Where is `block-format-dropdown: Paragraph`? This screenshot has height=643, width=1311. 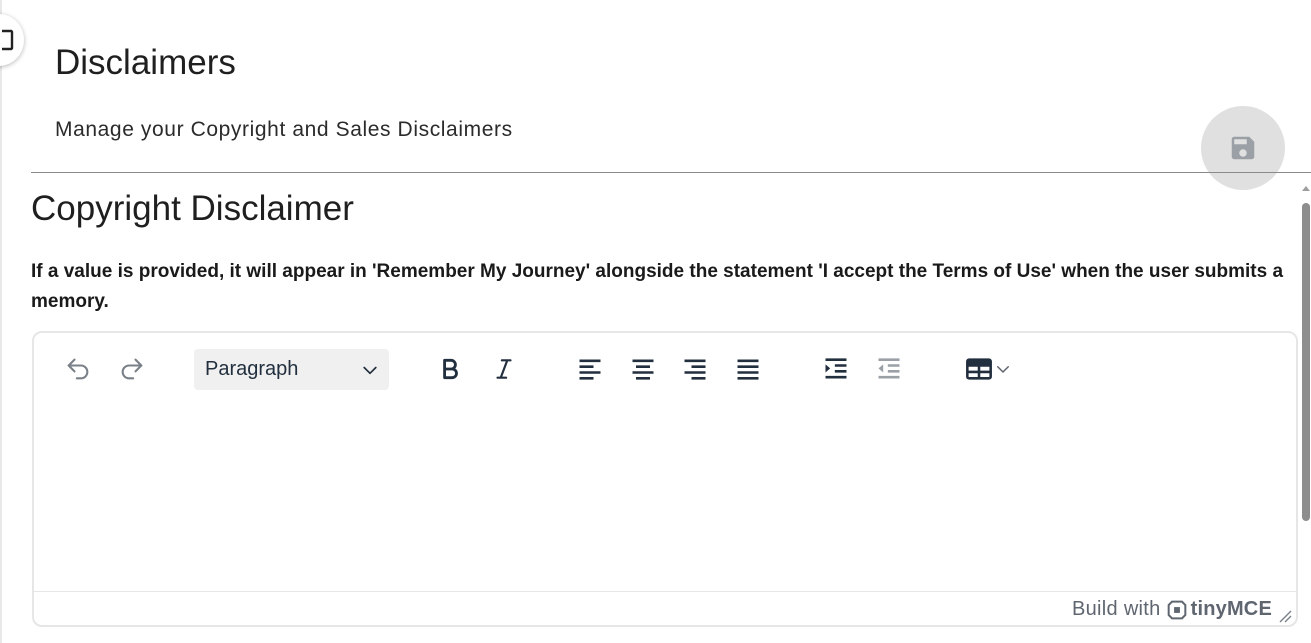 block-format-dropdown: Paragraph is located at coordinates (291, 369).